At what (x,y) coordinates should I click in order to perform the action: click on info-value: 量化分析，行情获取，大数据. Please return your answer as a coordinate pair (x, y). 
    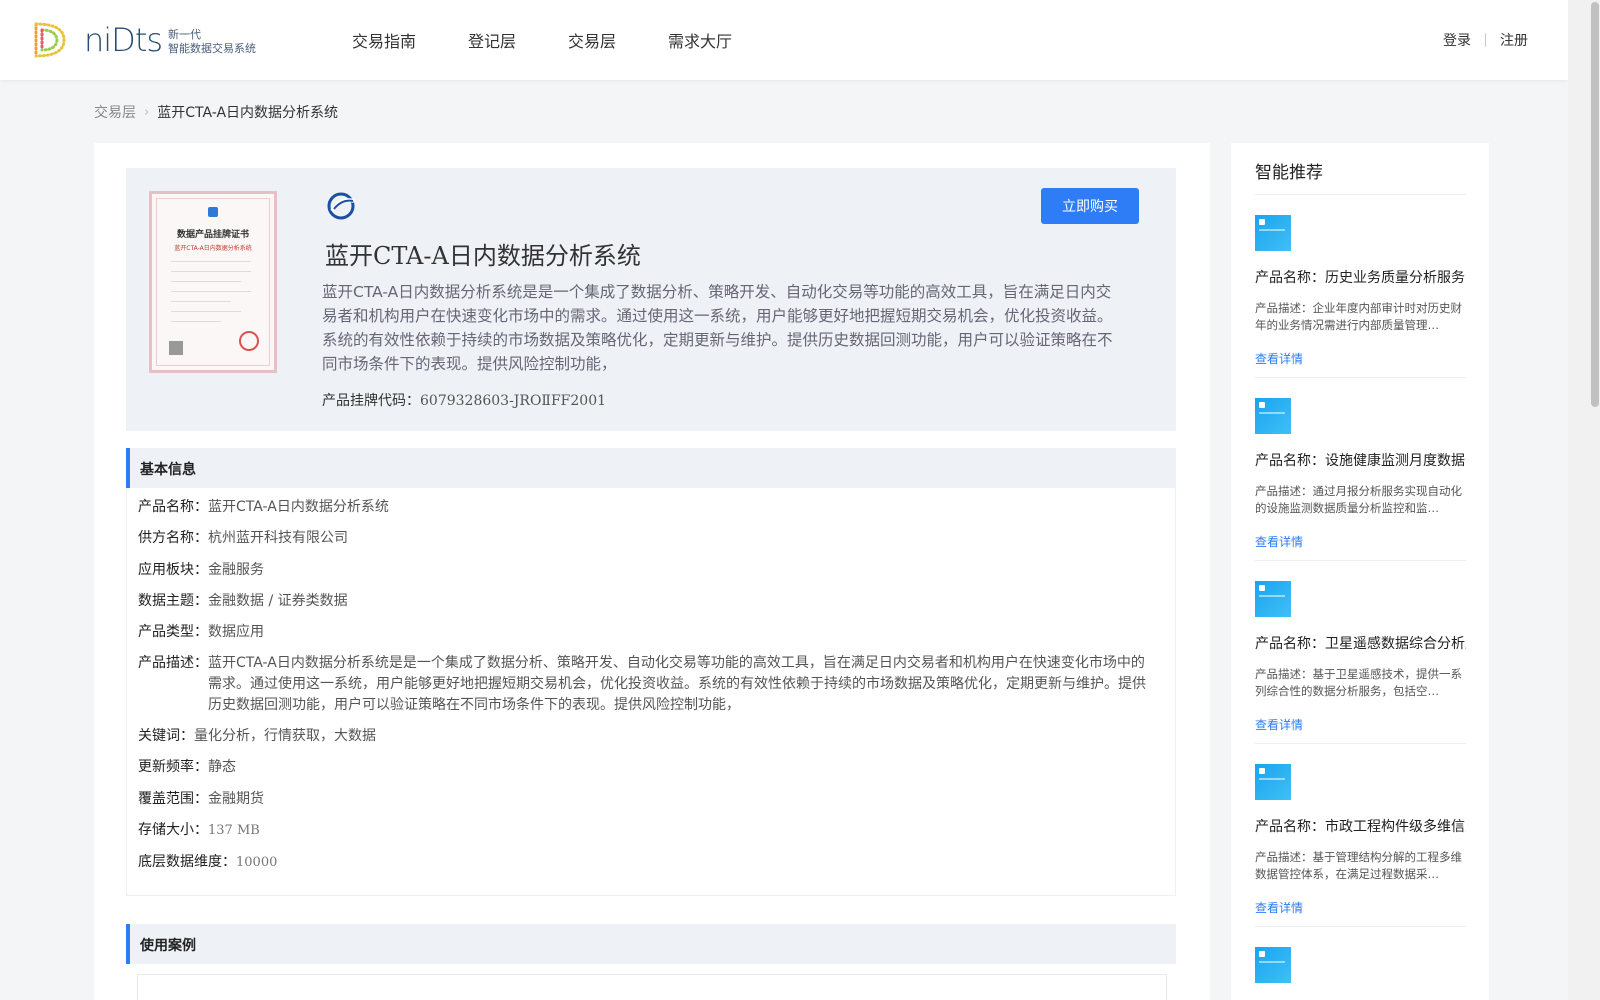
    Looking at the image, I should click on (285, 736).